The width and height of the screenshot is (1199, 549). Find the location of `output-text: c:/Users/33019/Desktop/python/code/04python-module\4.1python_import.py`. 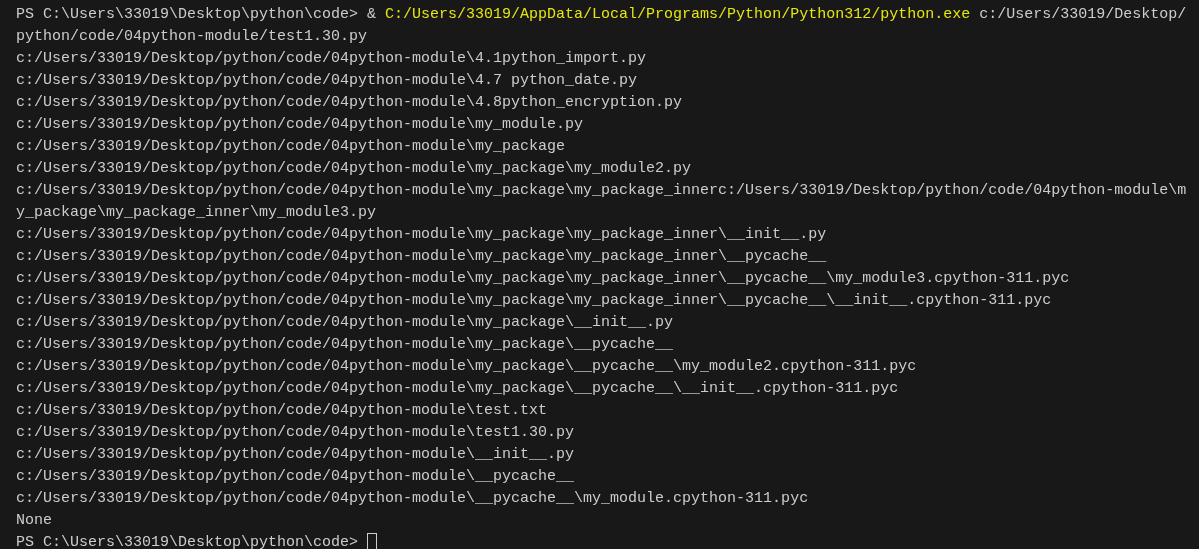

output-text: c:/Users/33019/Desktop/python/code/04python-module\4.1python_import.py is located at coordinates (331, 59).